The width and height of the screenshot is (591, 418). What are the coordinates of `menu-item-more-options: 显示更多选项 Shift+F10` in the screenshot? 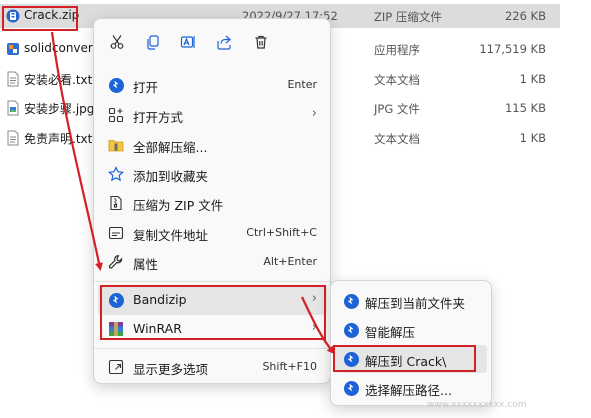 It's located at (212, 367).